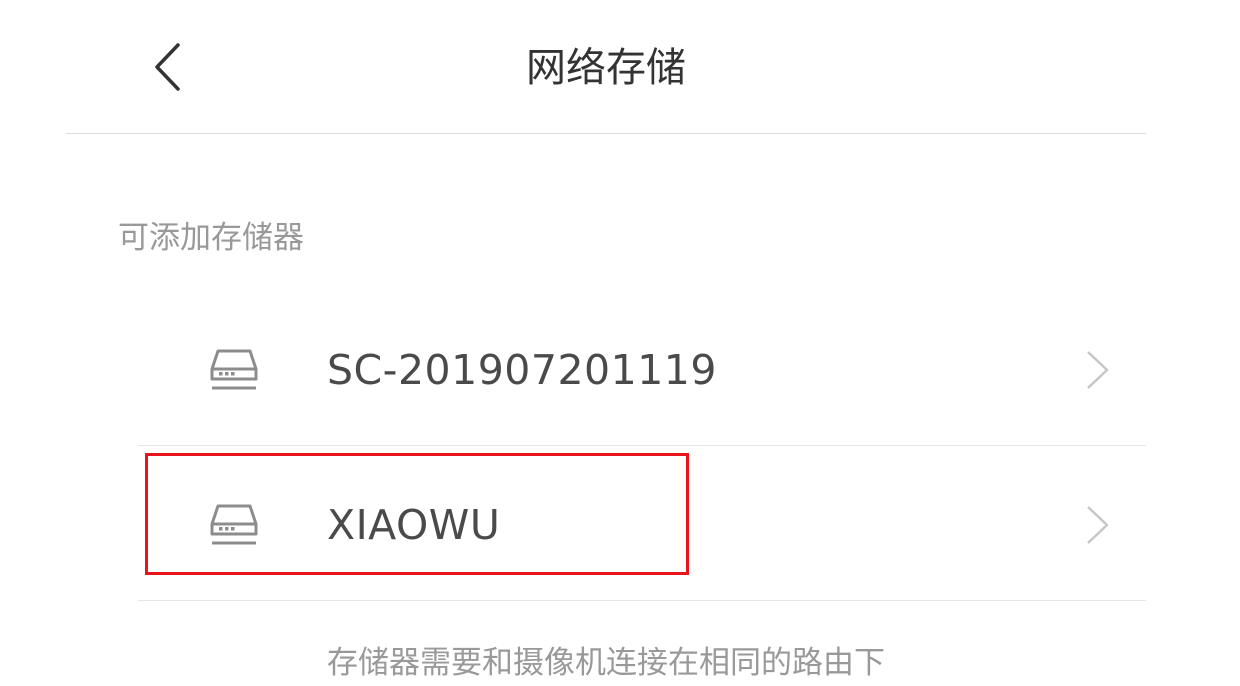 This screenshot has height=686, width=1240. What do you see at coordinates (606, 68) in the screenshot?
I see `page-title: 网络存储` at bounding box center [606, 68].